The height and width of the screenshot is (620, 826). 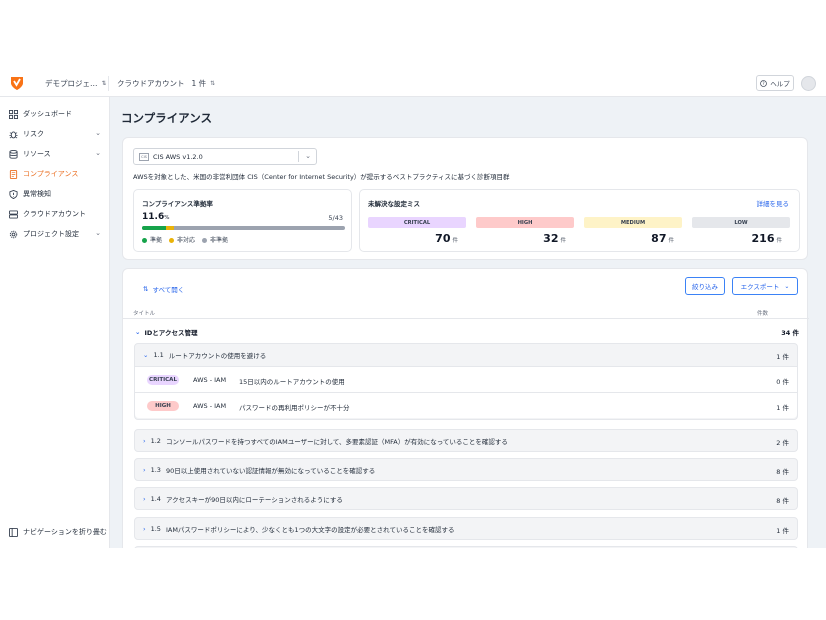 What do you see at coordinates (466, 379) in the screenshot?
I see `finding-row: CRITICAL AWS - IAM 15日以内のルートアカウントの使用 0 件` at bounding box center [466, 379].